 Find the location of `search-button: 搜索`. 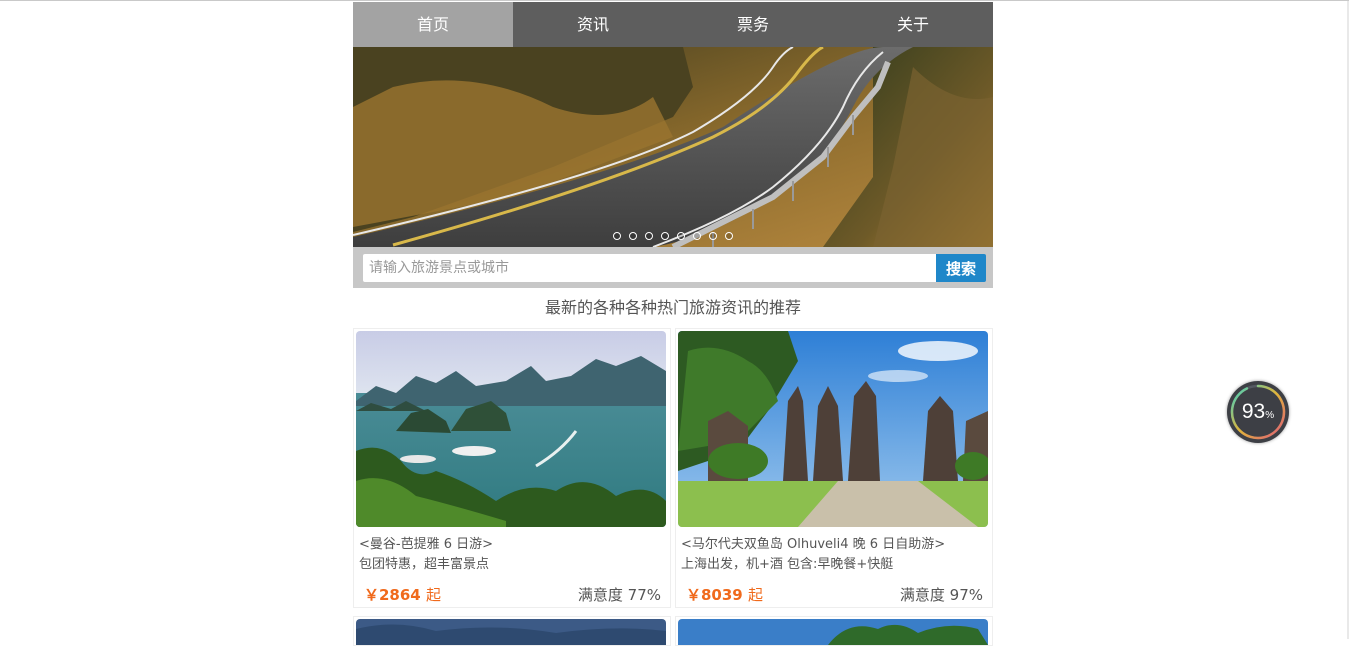

search-button: 搜索 is located at coordinates (961, 268).